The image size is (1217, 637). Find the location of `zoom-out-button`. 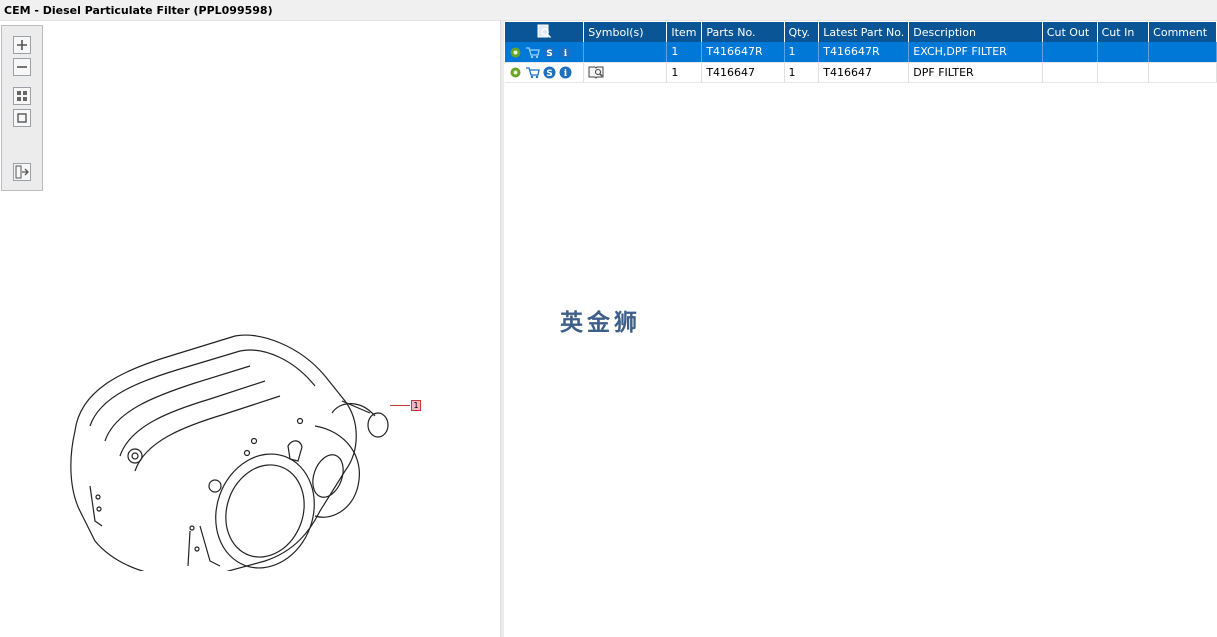

zoom-out-button is located at coordinates (22, 67).